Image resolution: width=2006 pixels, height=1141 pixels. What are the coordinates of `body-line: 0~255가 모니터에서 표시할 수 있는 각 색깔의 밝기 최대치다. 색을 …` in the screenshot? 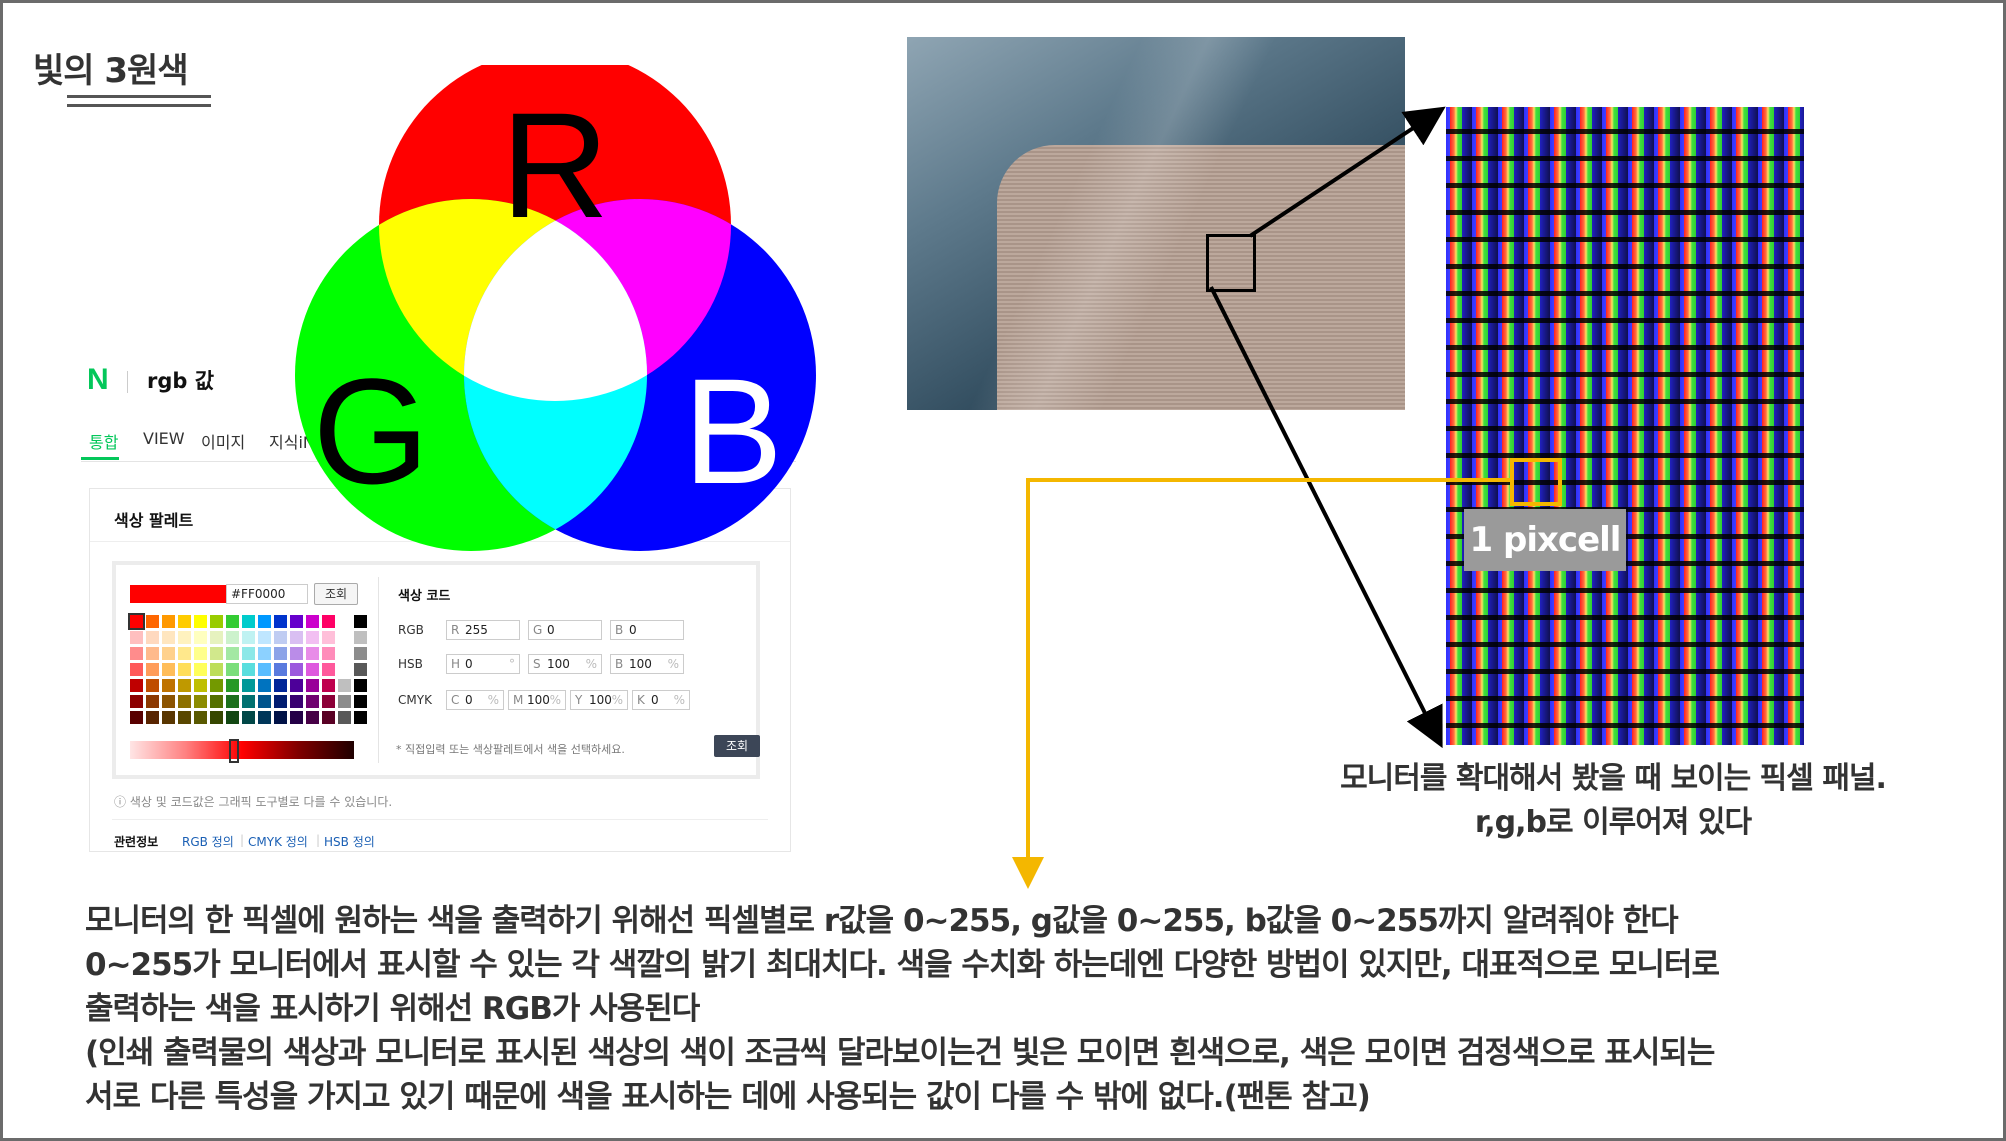 It's located at (902, 965).